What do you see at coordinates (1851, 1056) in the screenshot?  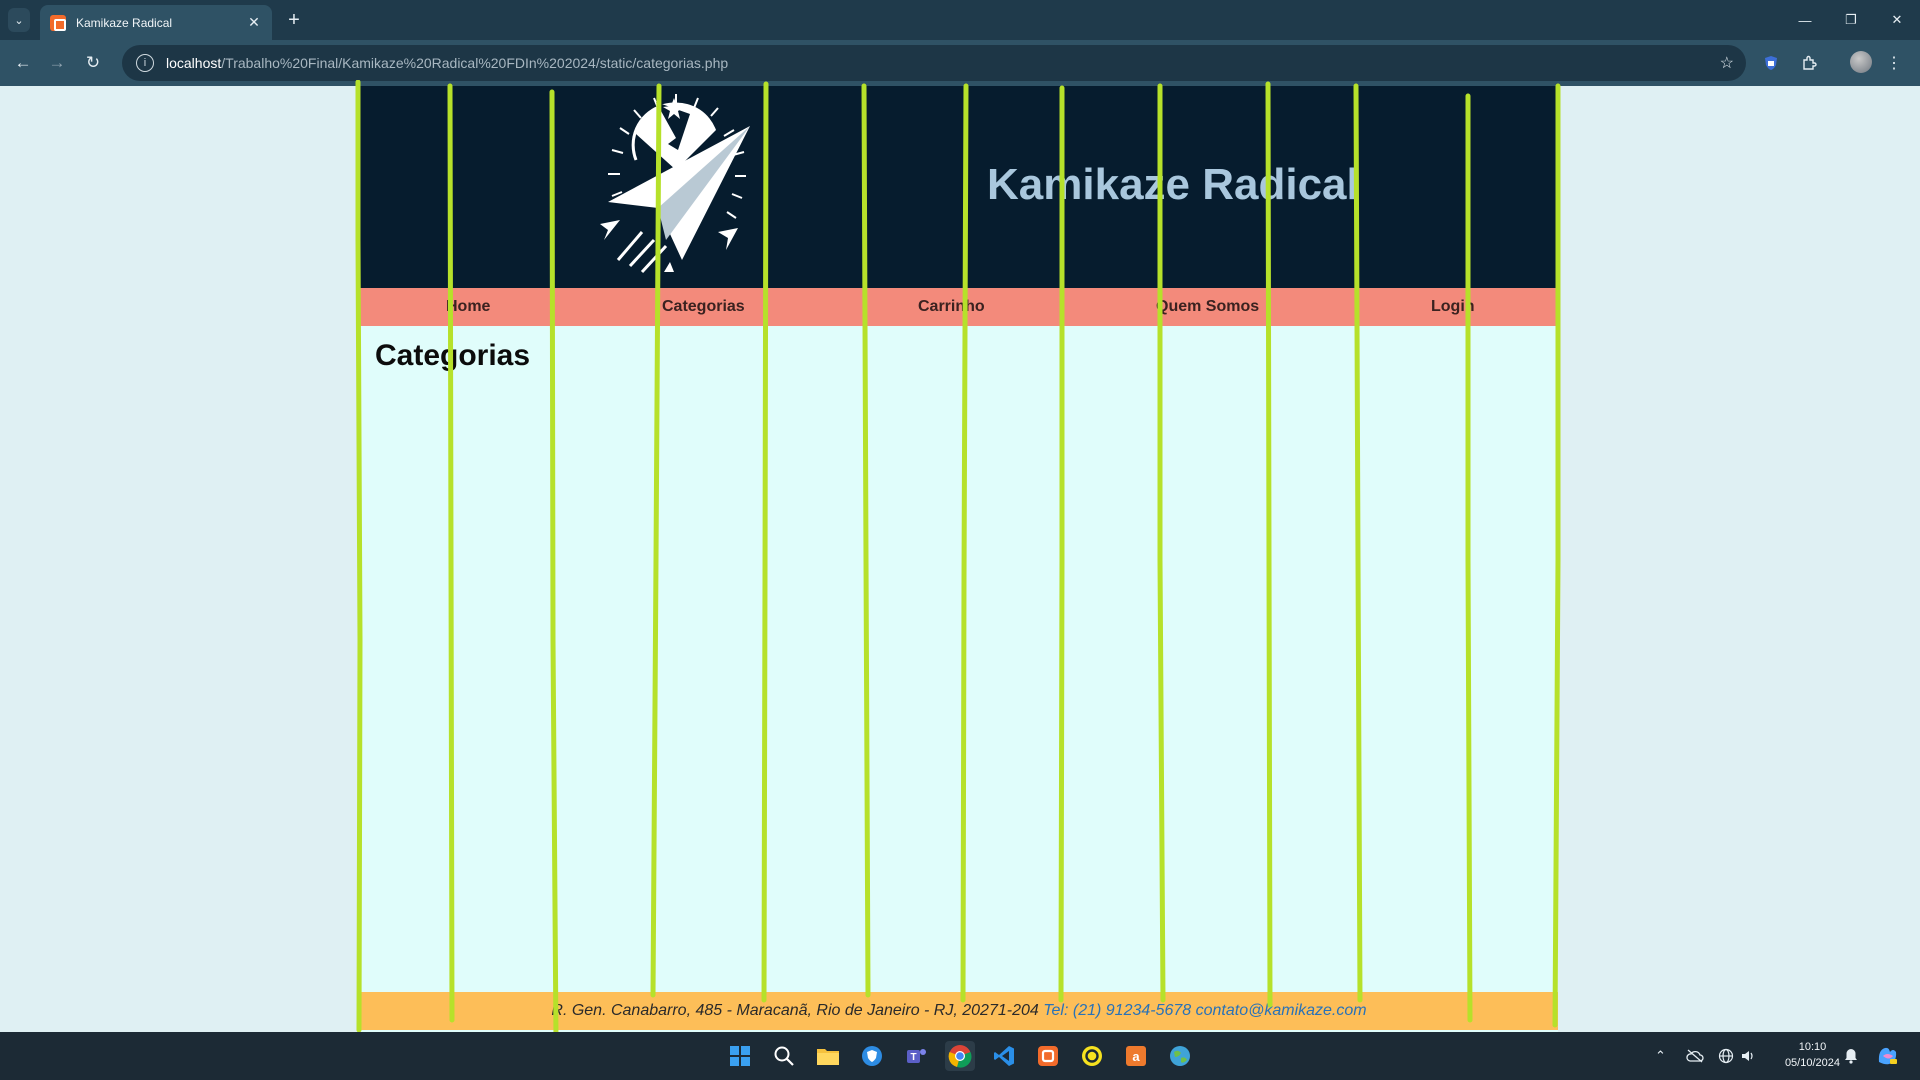 I see `notification-bell-icon` at bounding box center [1851, 1056].